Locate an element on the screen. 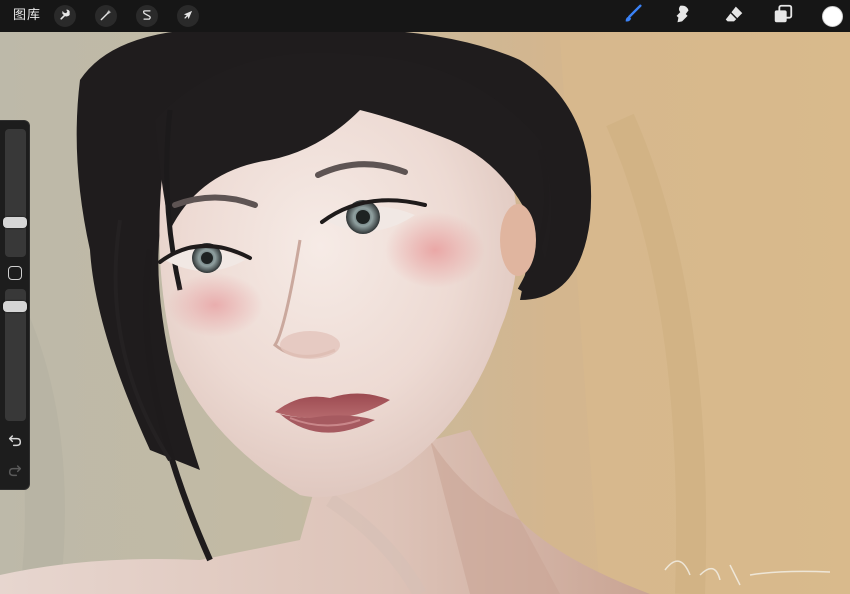 Image resolution: width=850 pixels, height=594 pixels. gallery-button: 图库 is located at coordinates (27, 16).